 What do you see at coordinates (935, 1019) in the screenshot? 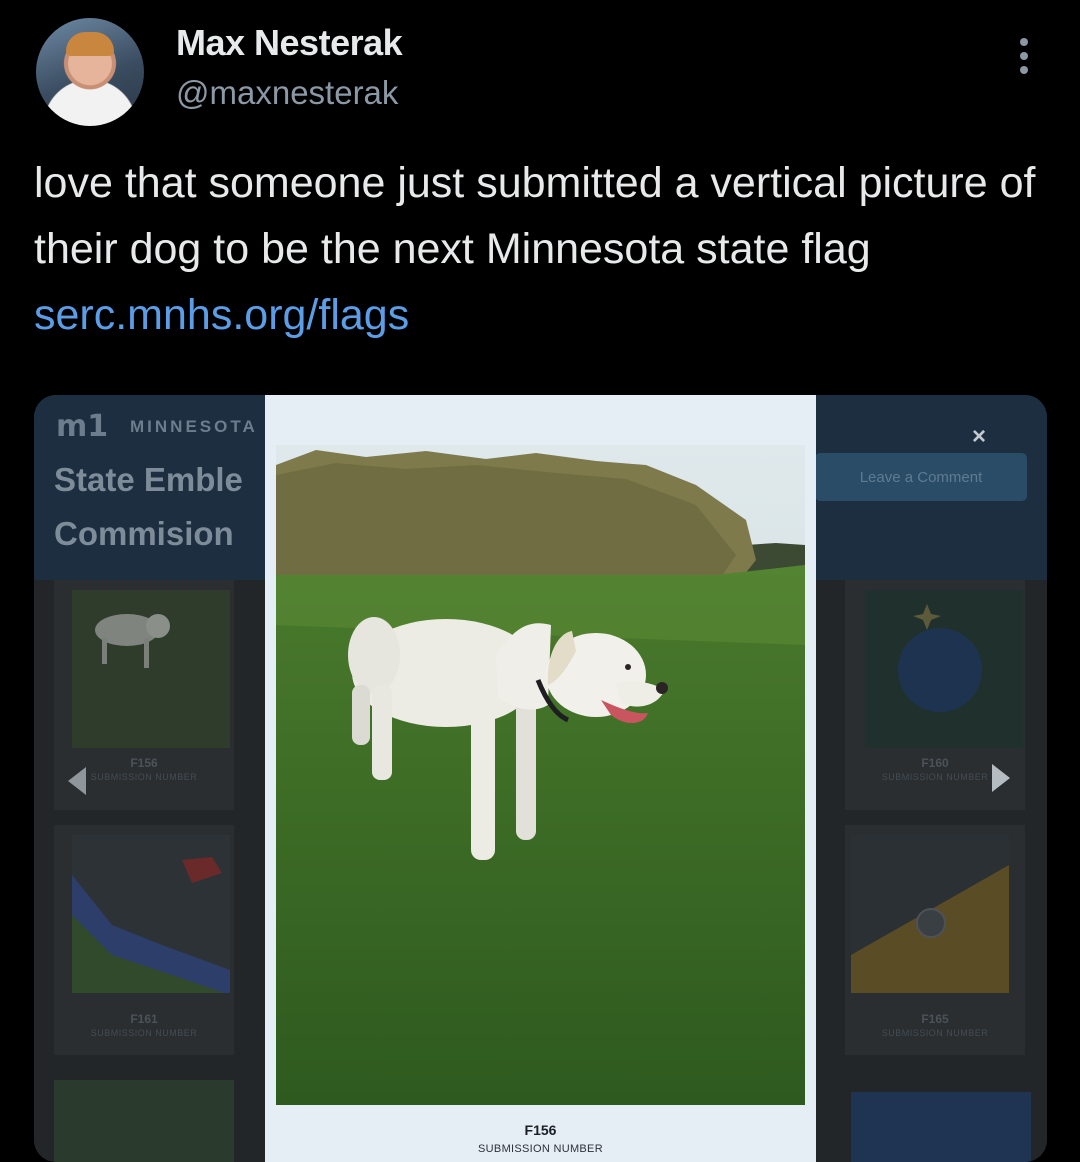
I see `submission-number: F165` at bounding box center [935, 1019].